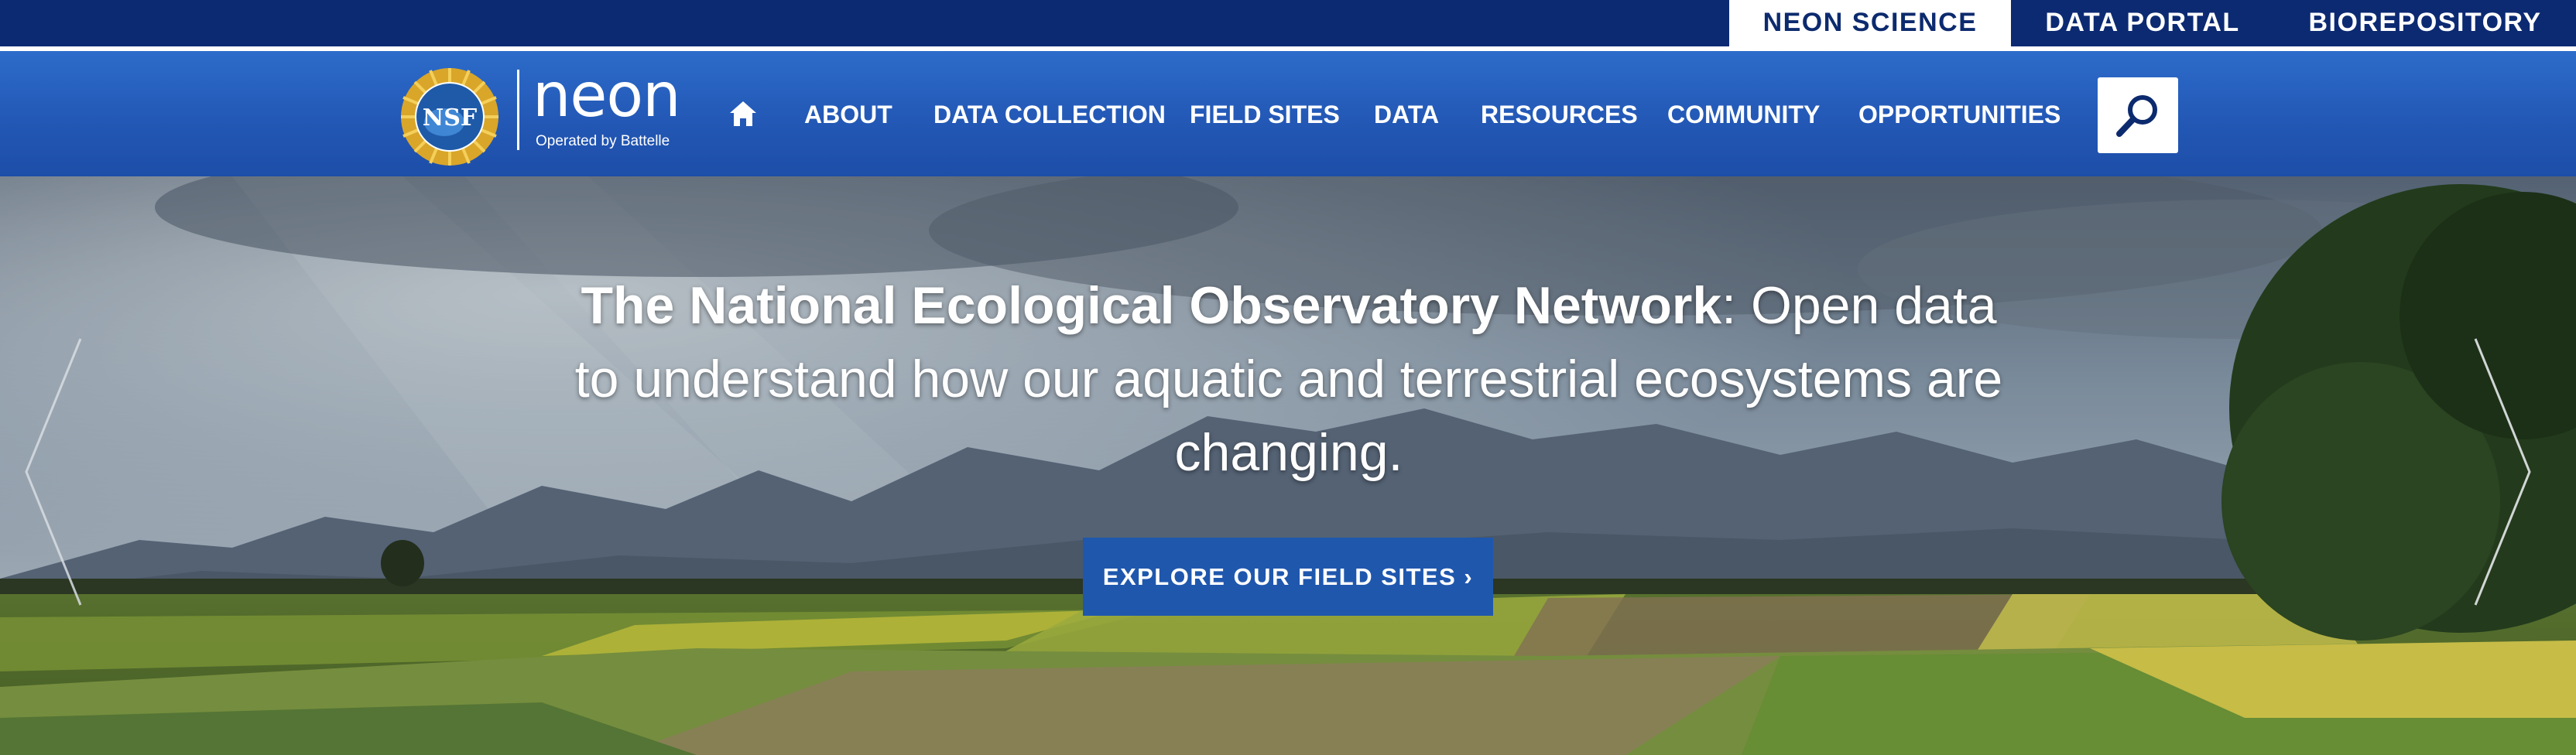  Describe the element at coordinates (743, 114) in the screenshot. I see `home-icon` at that location.